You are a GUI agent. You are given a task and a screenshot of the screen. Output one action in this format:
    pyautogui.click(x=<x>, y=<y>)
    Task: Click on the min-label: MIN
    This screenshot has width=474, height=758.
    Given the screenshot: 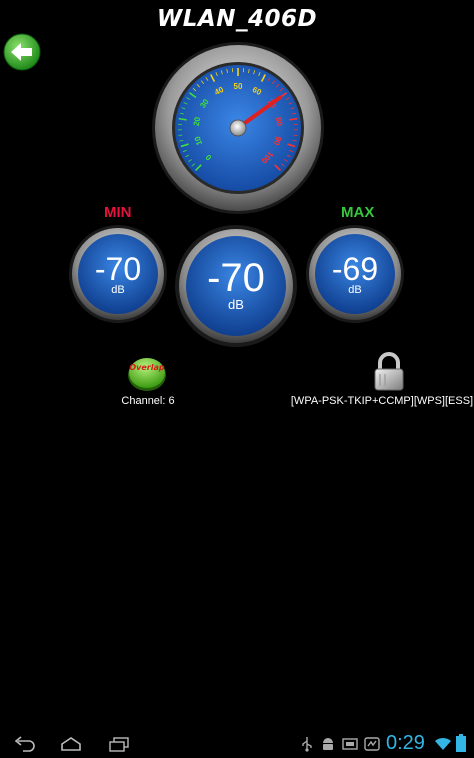 What is the action you would take?
    pyautogui.click(x=118, y=212)
    